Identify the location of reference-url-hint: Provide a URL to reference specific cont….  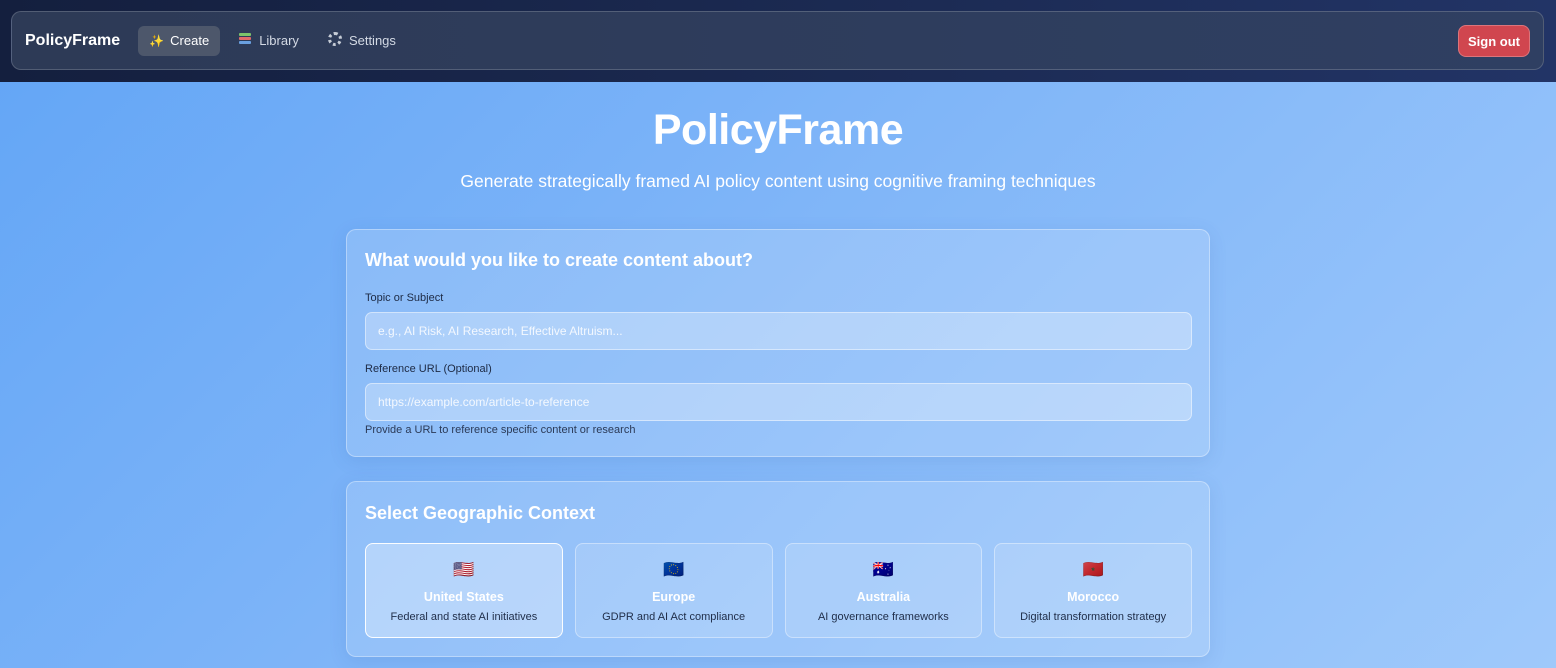
(500, 430).